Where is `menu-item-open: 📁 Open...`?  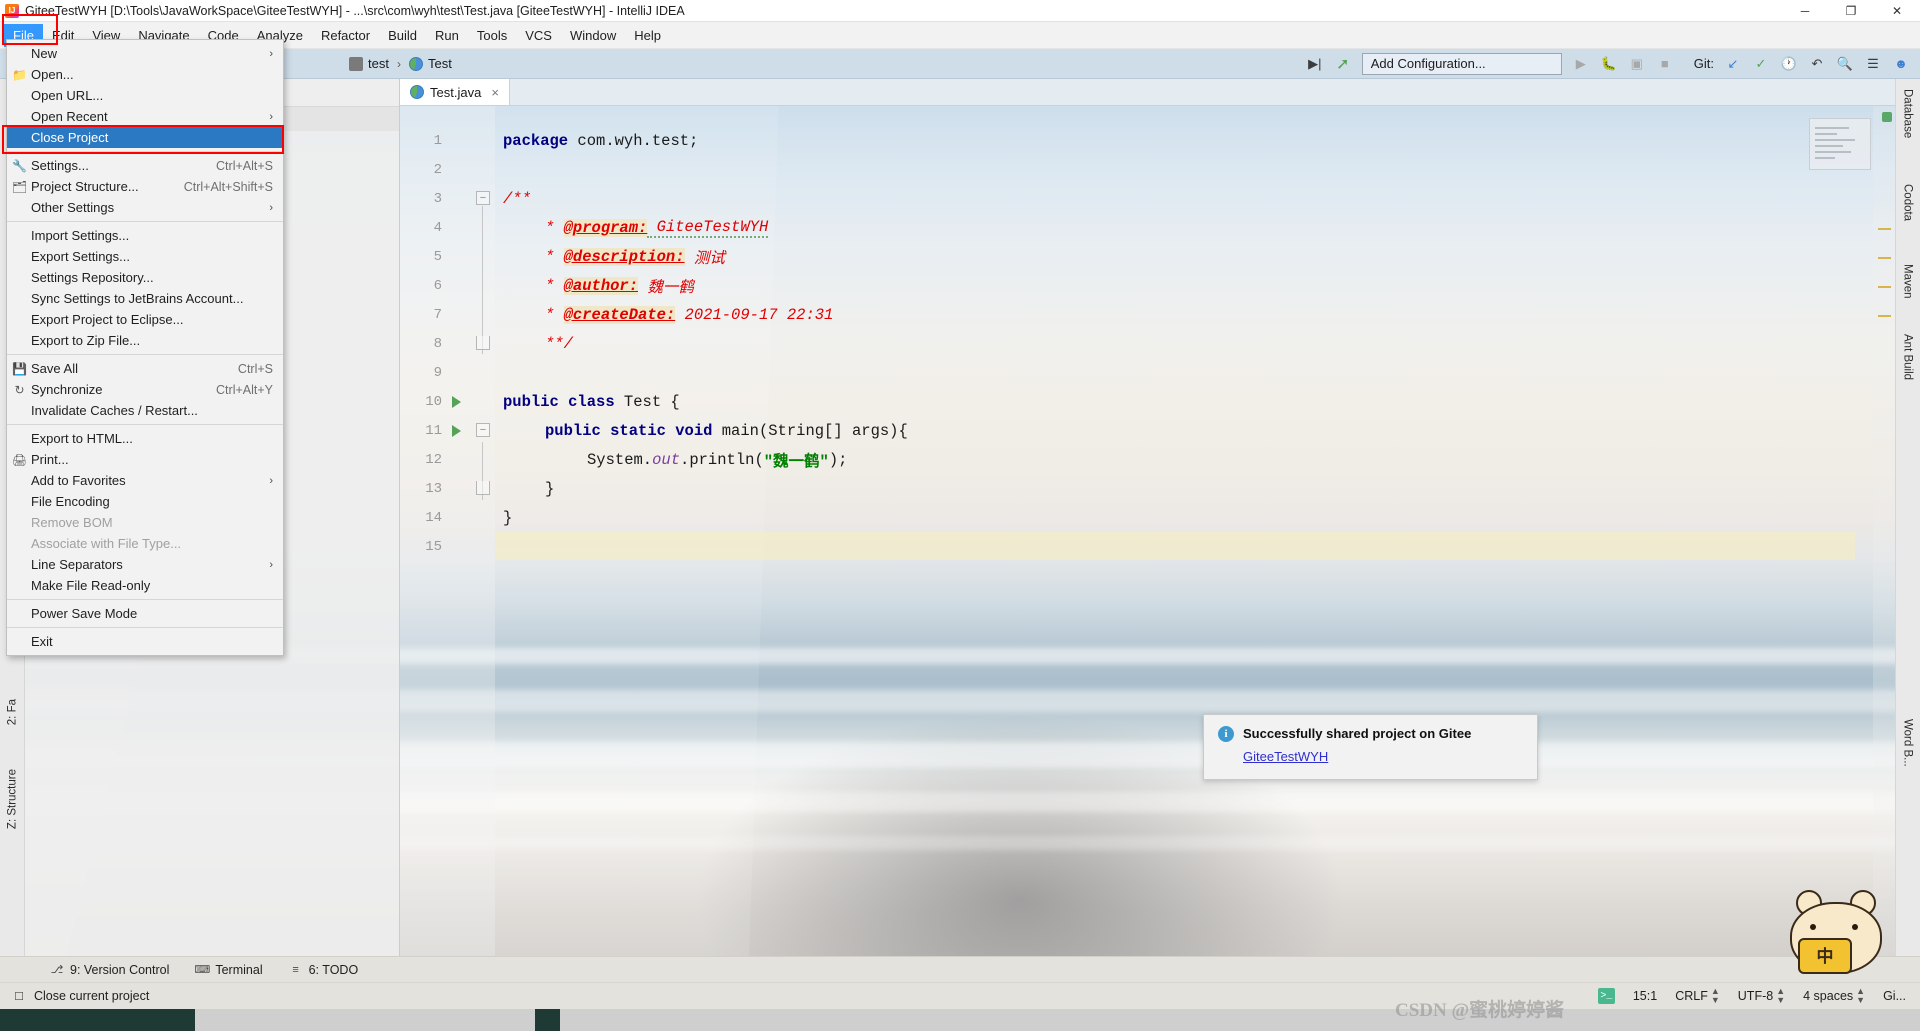 menu-item-open: 📁 Open... is located at coordinates (145, 74).